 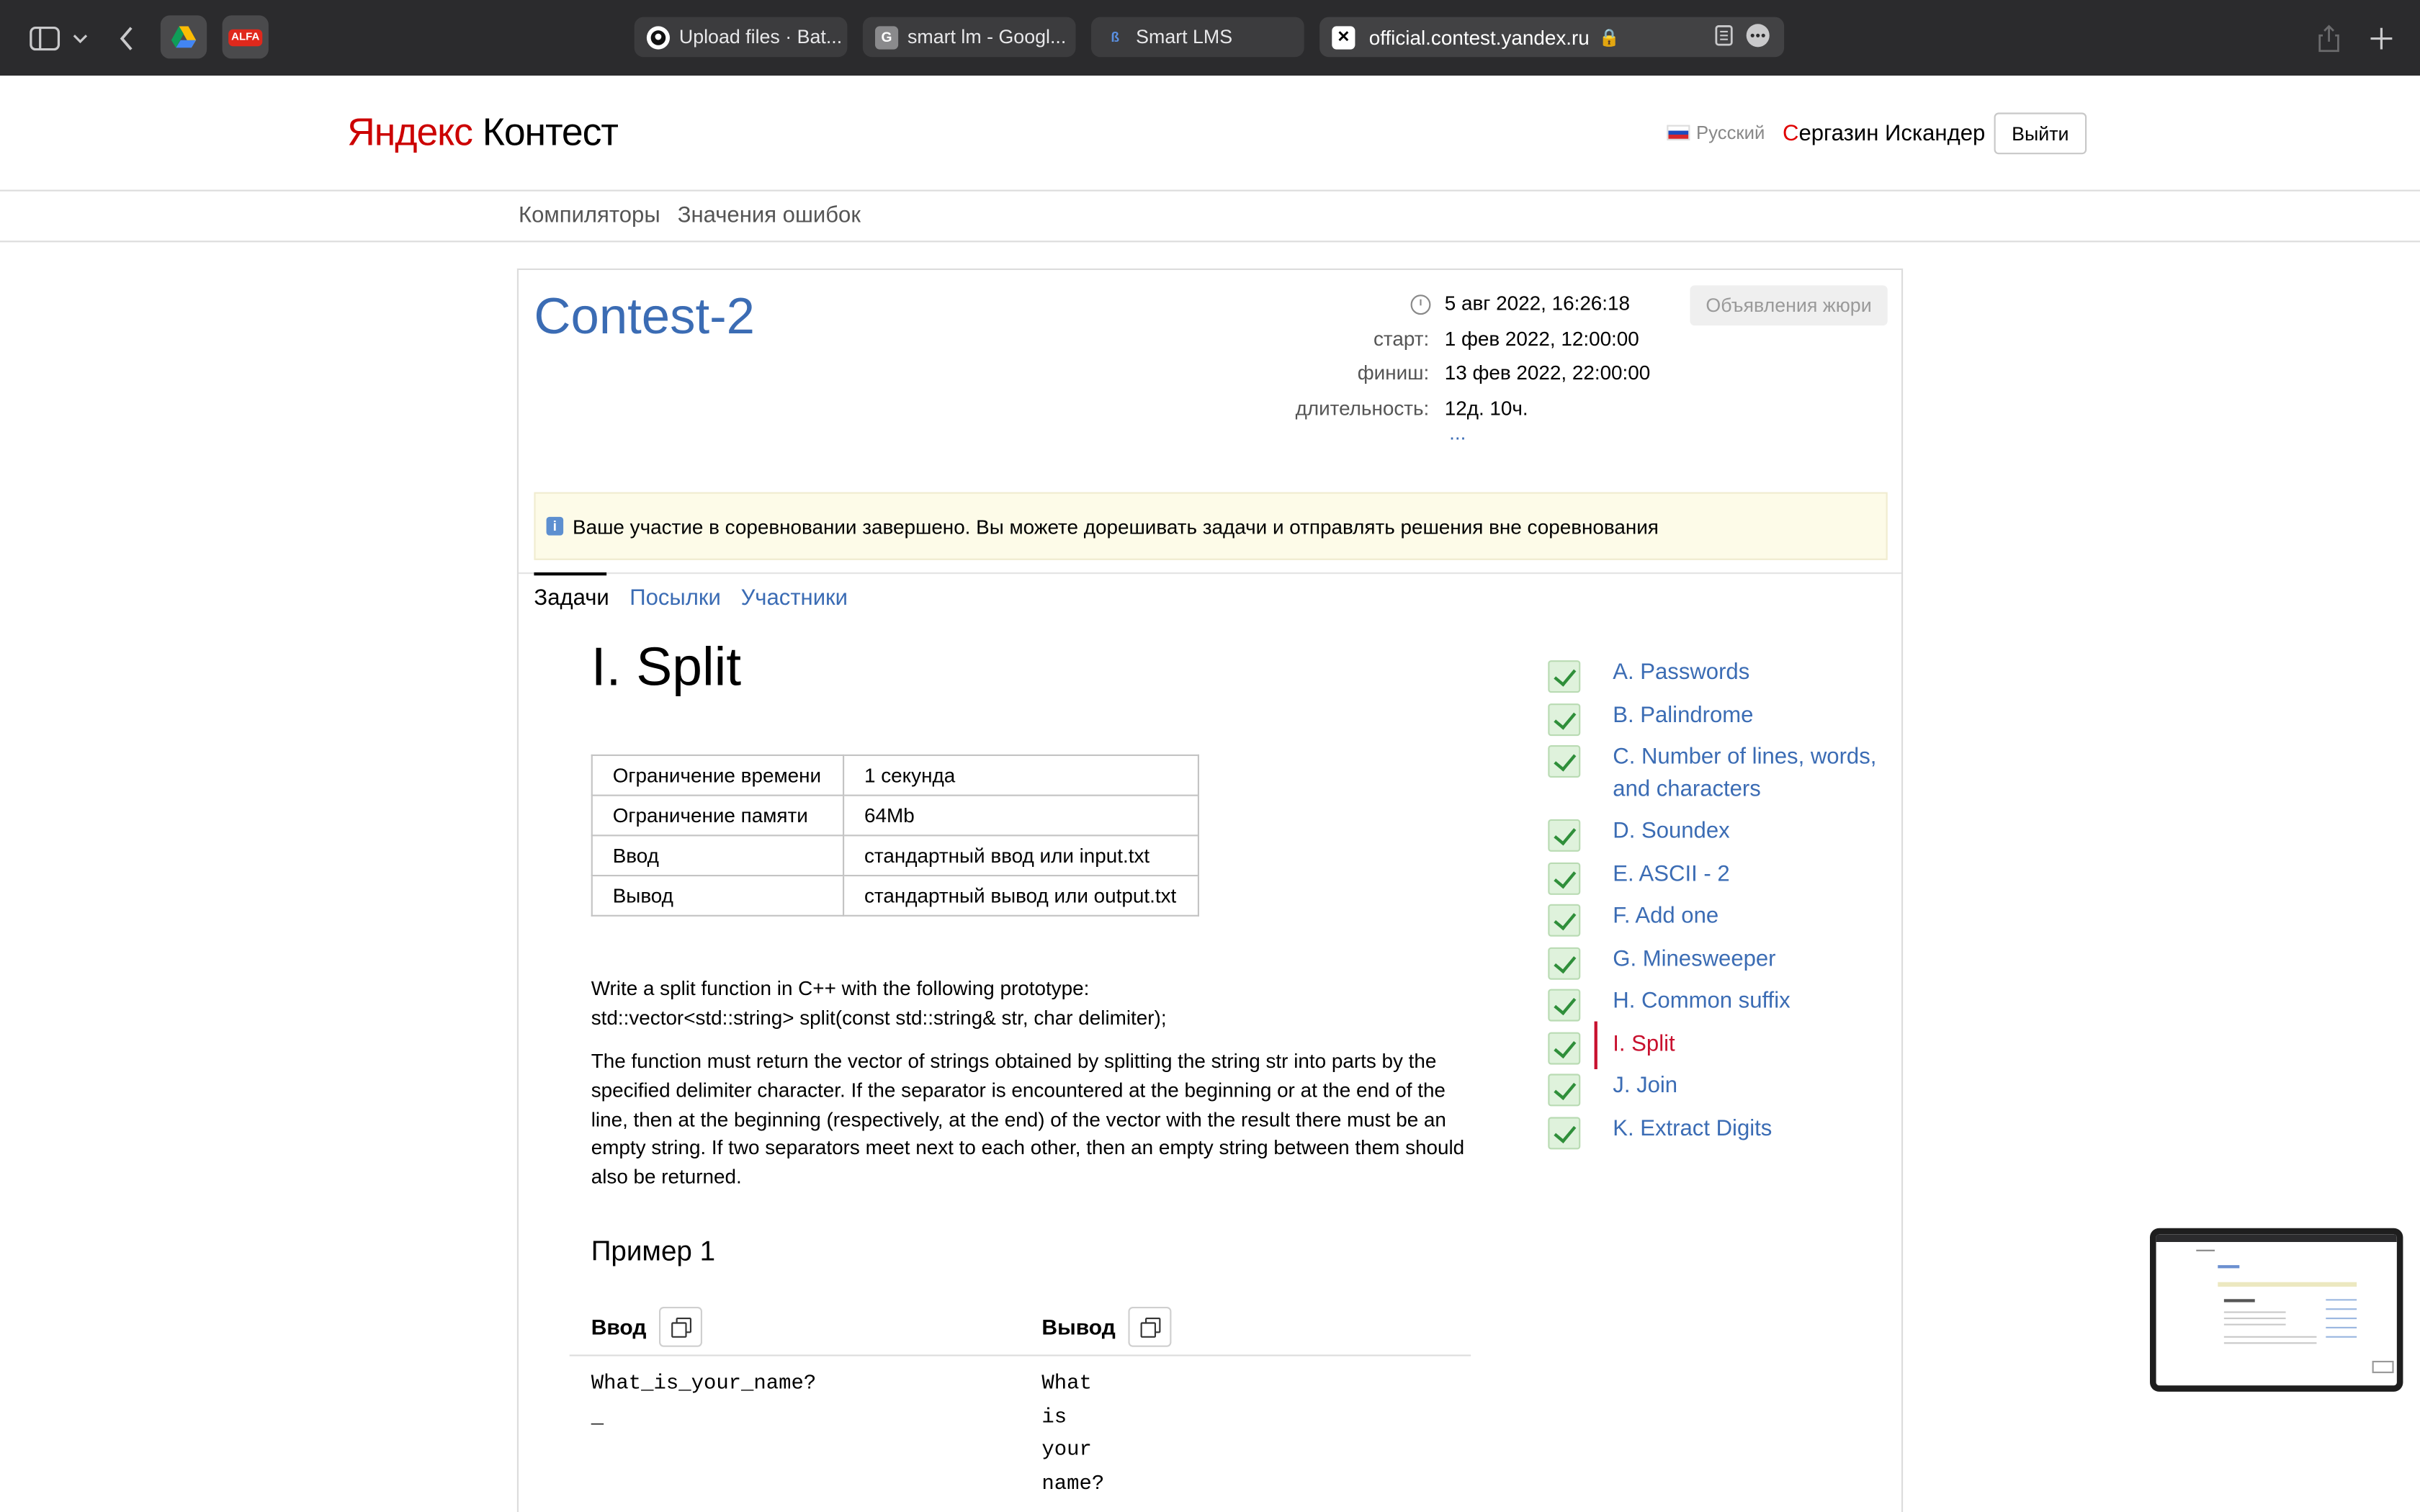 What do you see at coordinates (570, 574) in the screenshot?
I see `active-tab-underline` at bounding box center [570, 574].